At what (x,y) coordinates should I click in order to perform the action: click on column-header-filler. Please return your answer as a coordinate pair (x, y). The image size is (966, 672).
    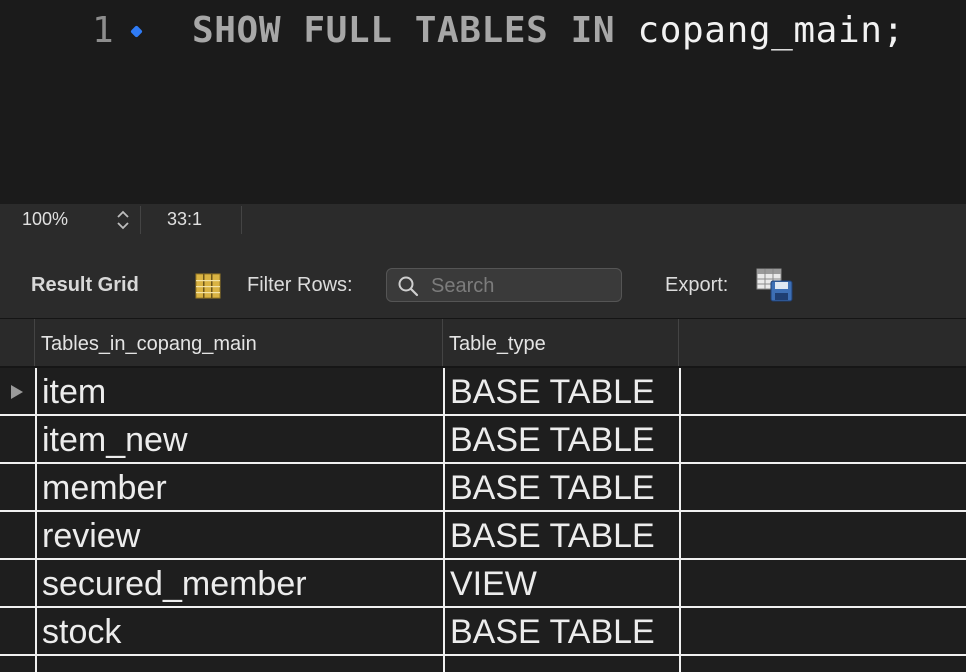
    Looking at the image, I should click on (822, 342).